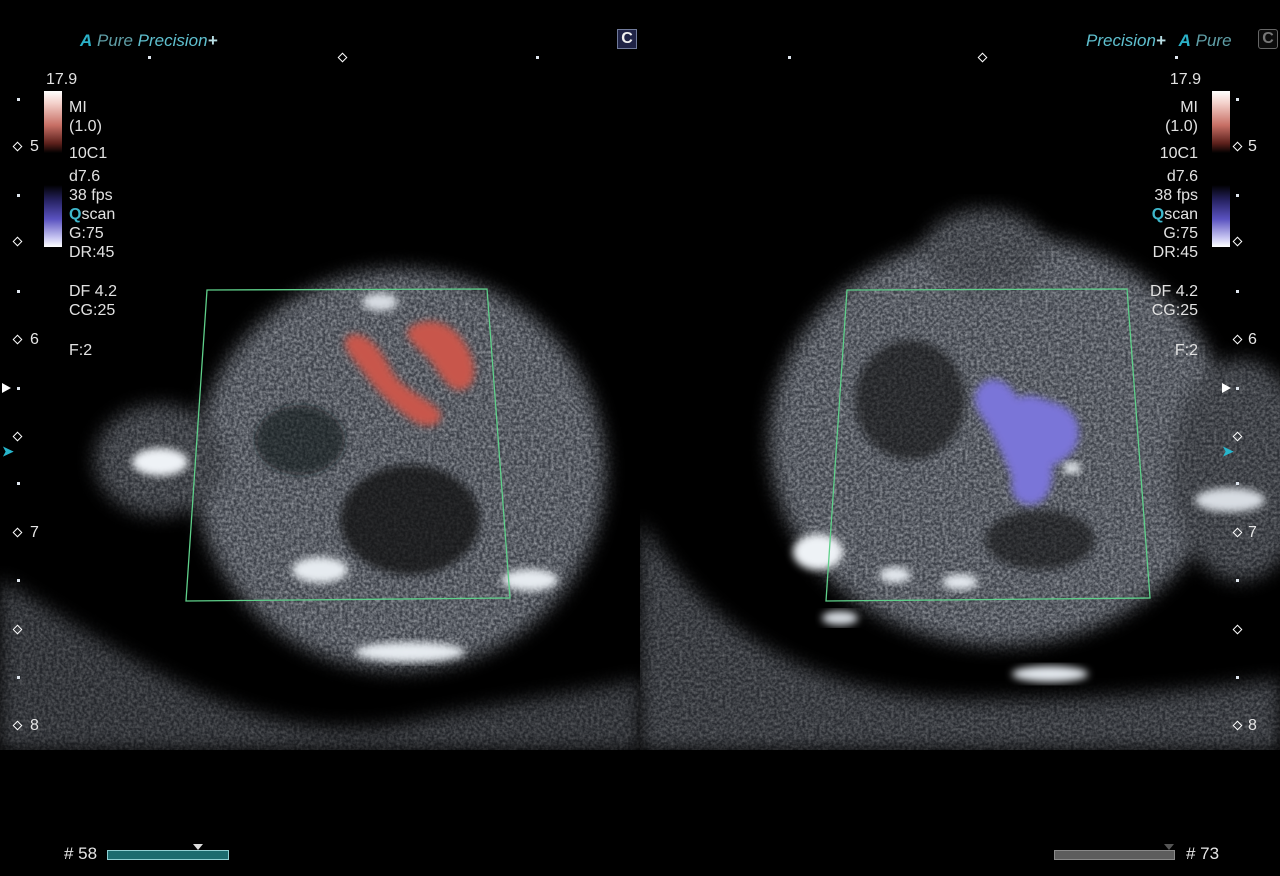 This screenshot has height=876, width=1280. Describe the element at coordinates (1203, 853) in the screenshot. I see `frame-number: # 73` at that location.